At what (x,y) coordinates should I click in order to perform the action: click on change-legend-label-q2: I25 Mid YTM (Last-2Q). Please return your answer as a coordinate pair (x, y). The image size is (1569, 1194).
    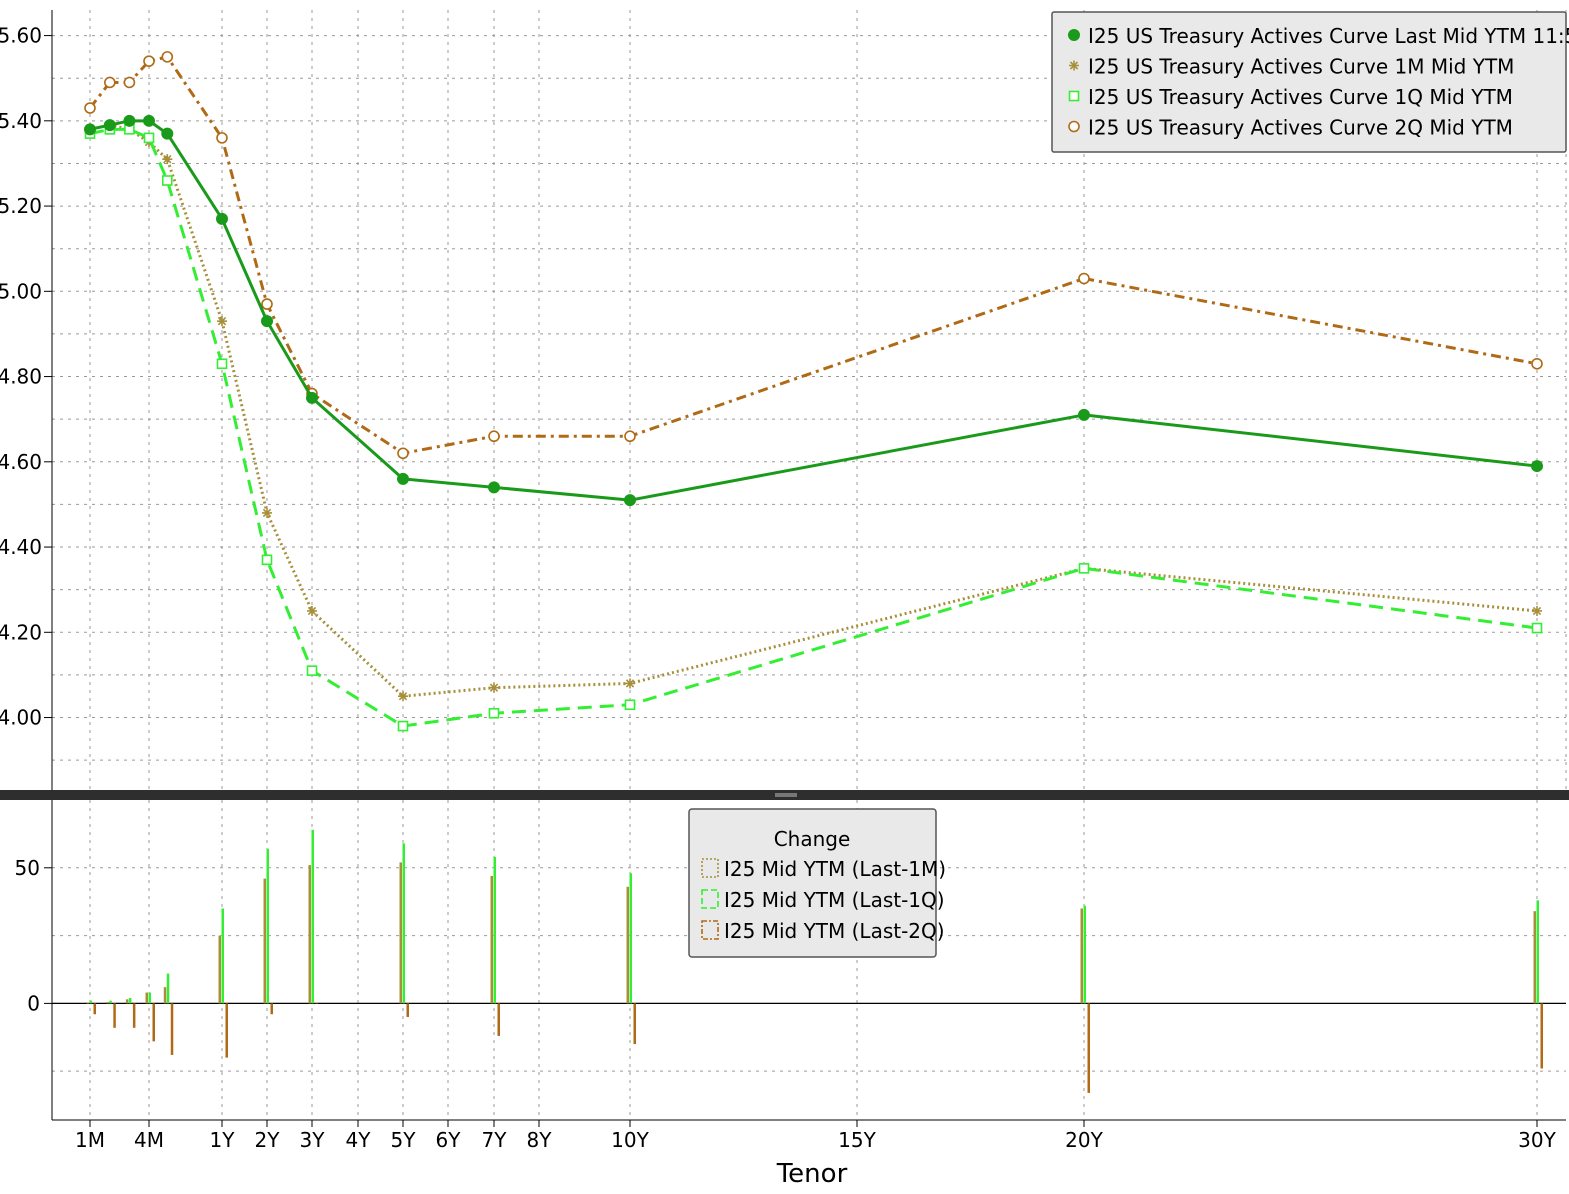
    Looking at the image, I should click on (834, 931).